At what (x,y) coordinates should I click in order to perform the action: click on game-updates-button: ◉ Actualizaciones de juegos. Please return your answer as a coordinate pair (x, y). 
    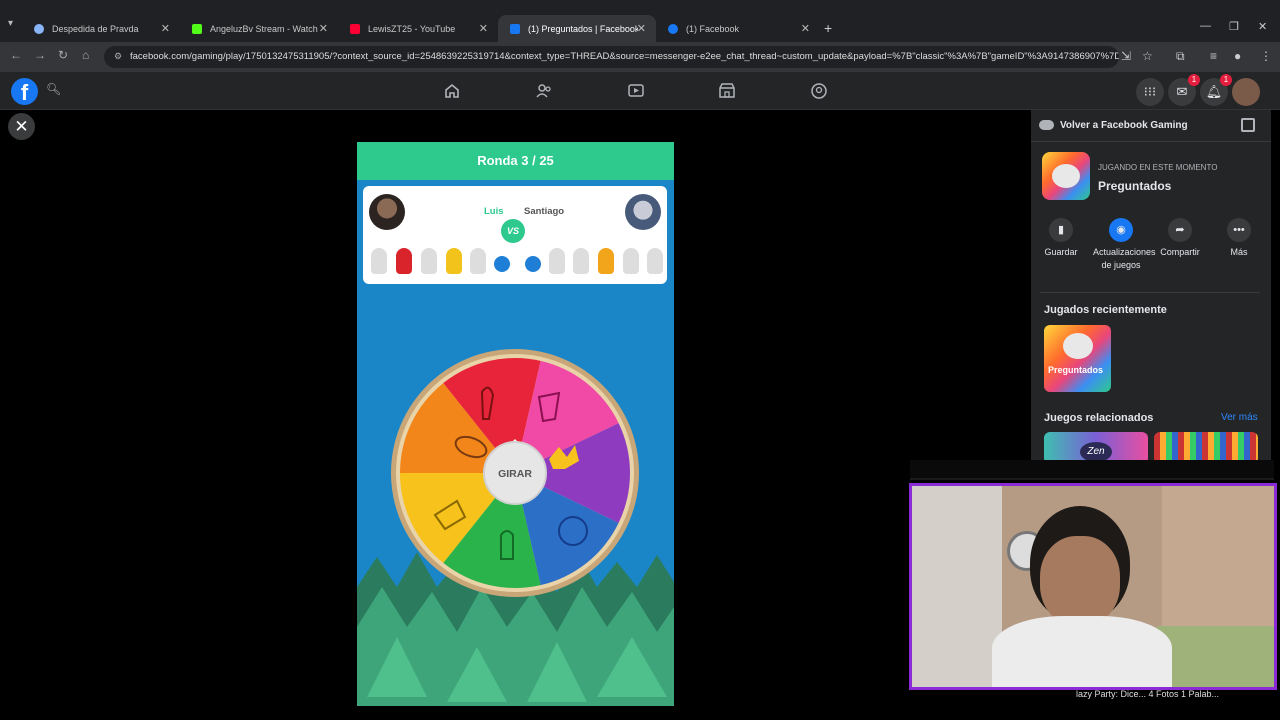
    Looking at the image, I should click on (1124, 245).